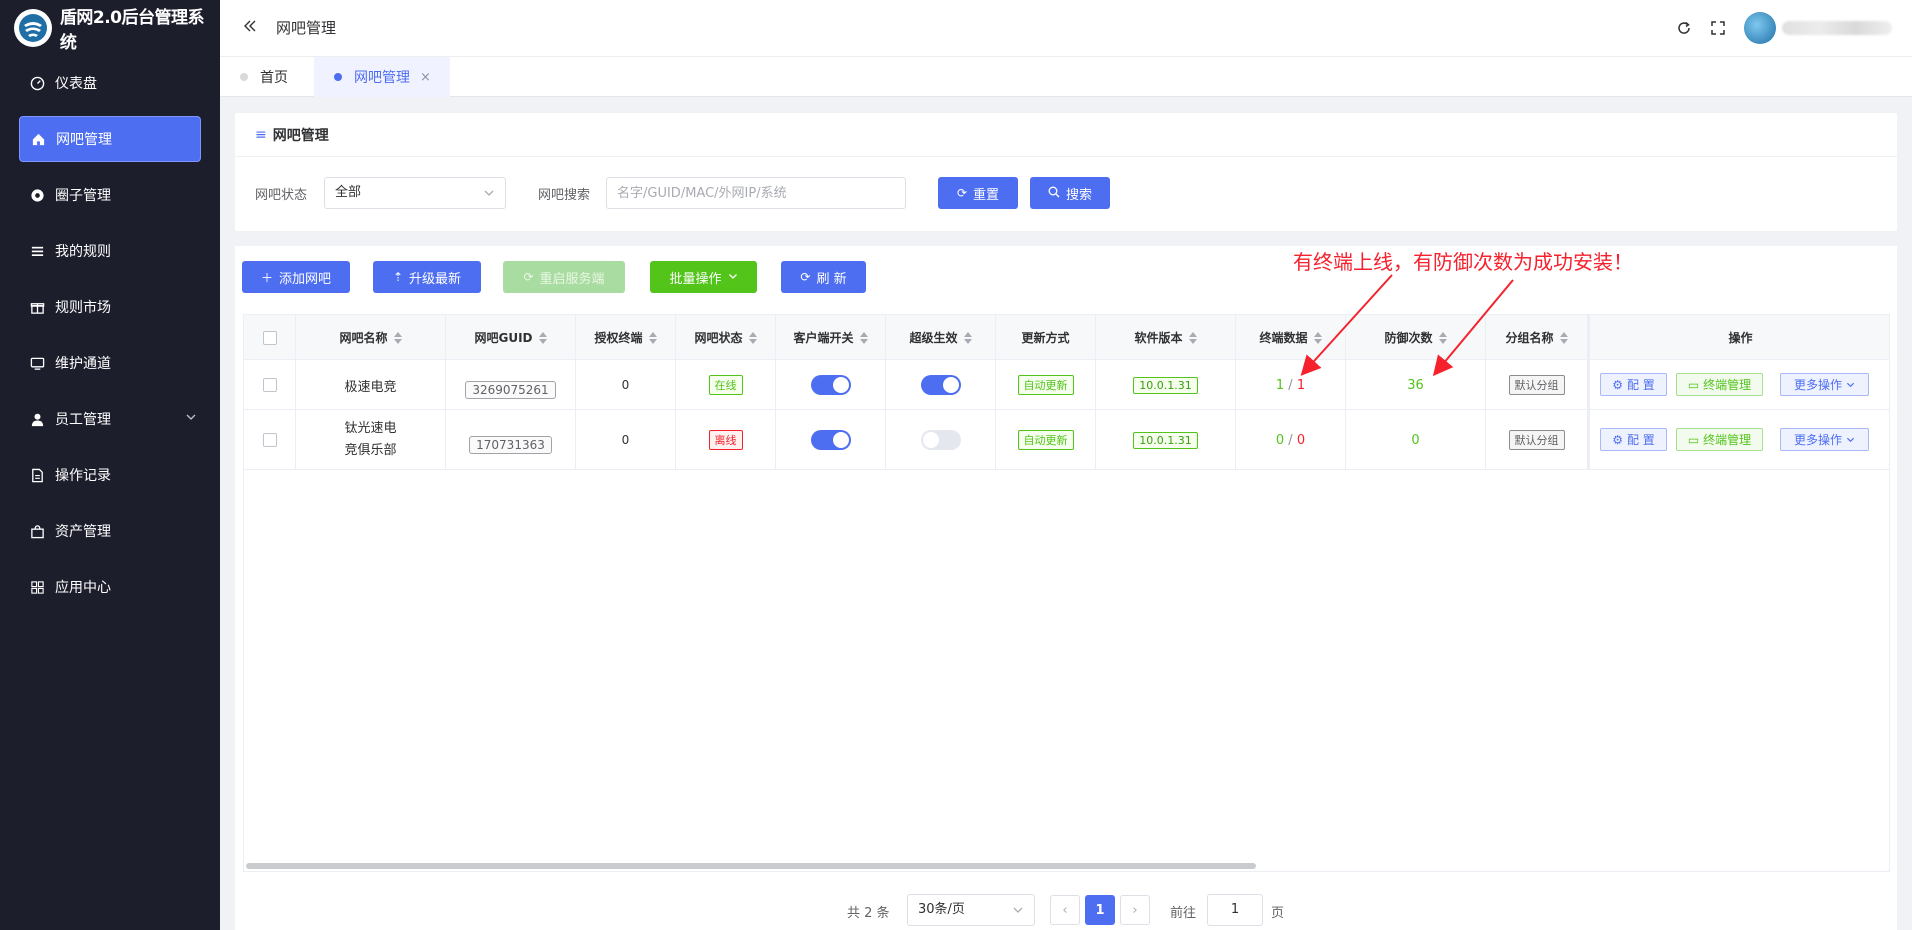 The width and height of the screenshot is (1912, 930). Describe the element at coordinates (511, 440) in the screenshot. I see `guid-cell: 170731363` at that location.